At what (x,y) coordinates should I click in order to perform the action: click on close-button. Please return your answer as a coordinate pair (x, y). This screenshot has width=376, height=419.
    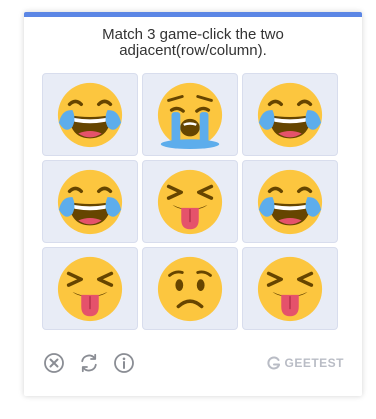
    Looking at the image, I should click on (54, 363).